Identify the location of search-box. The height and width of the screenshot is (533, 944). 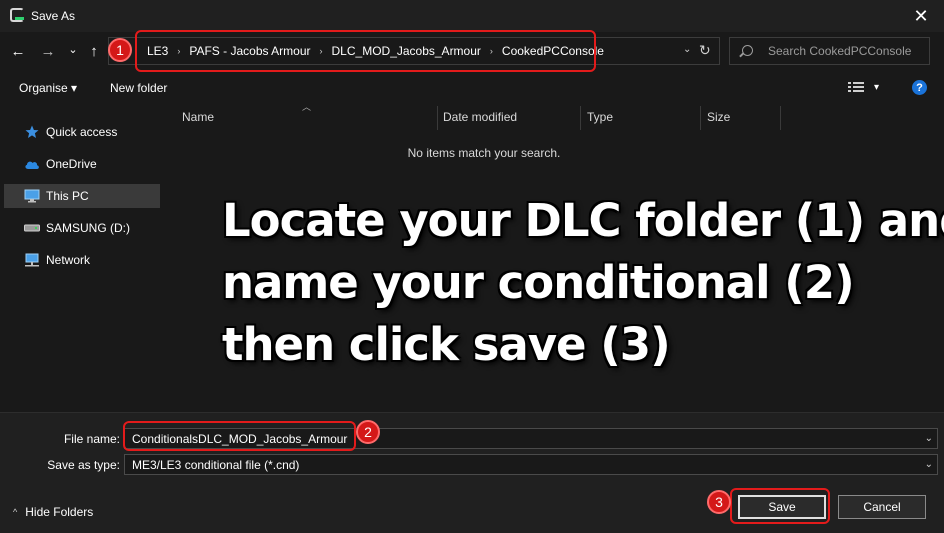
(829, 51).